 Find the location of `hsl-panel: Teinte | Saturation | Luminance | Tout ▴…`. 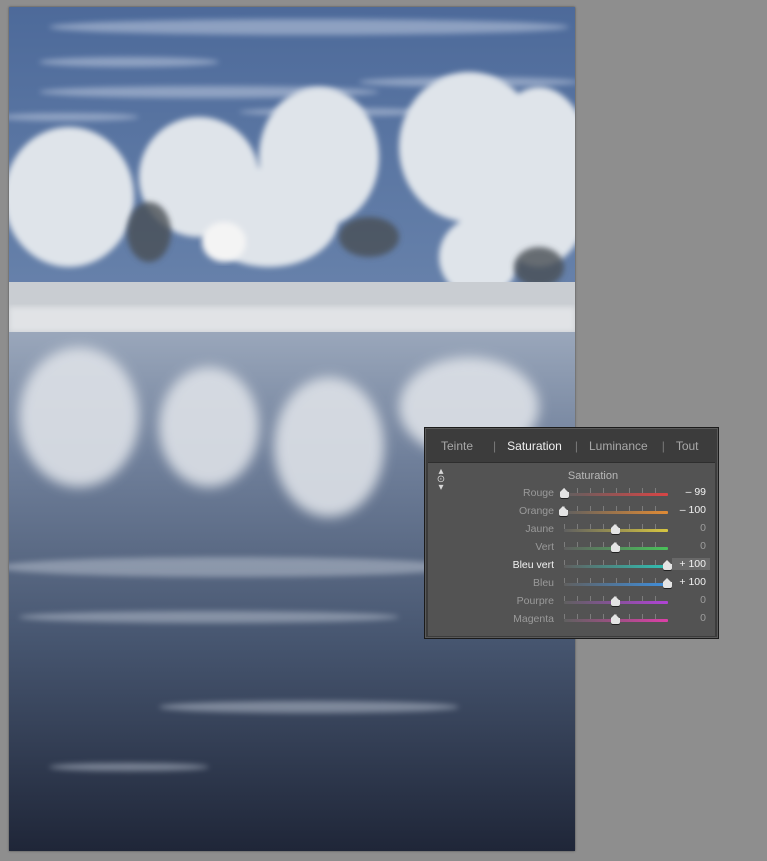

hsl-panel: Teinte | Saturation | Luminance | Tout ▴… is located at coordinates (571, 533).